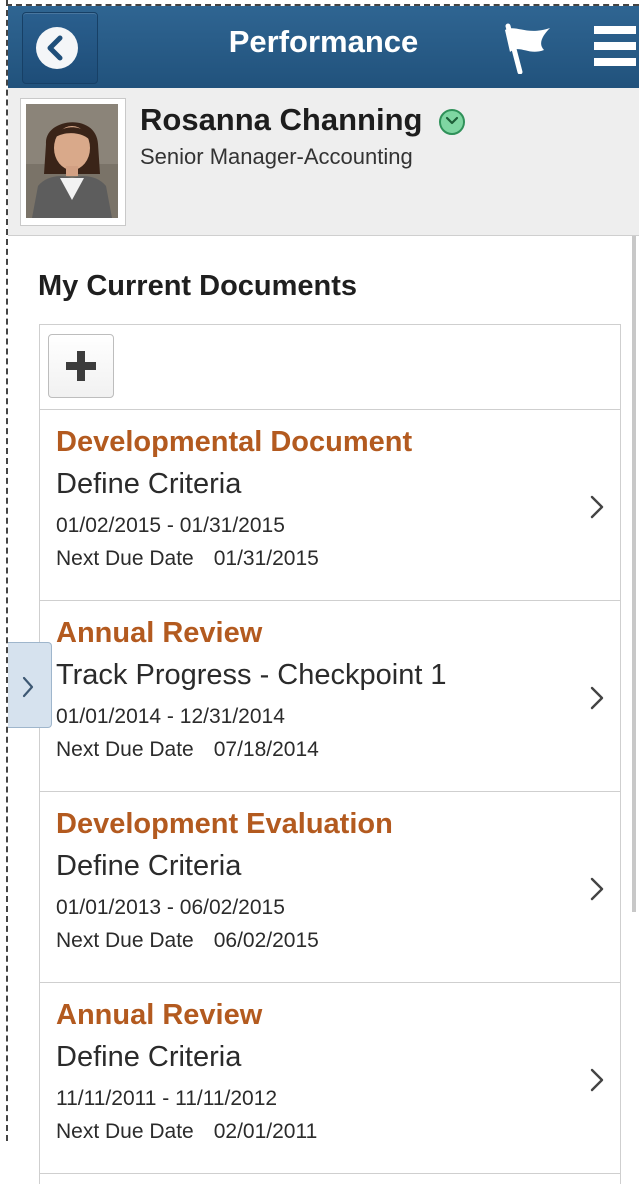 Image resolution: width=639 pixels, height=1184 pixels. What do you see at coordinates (281, 119) in the screenshot?
I see `employee-name: Rosanna Channing` at bounding box center [281, 119].